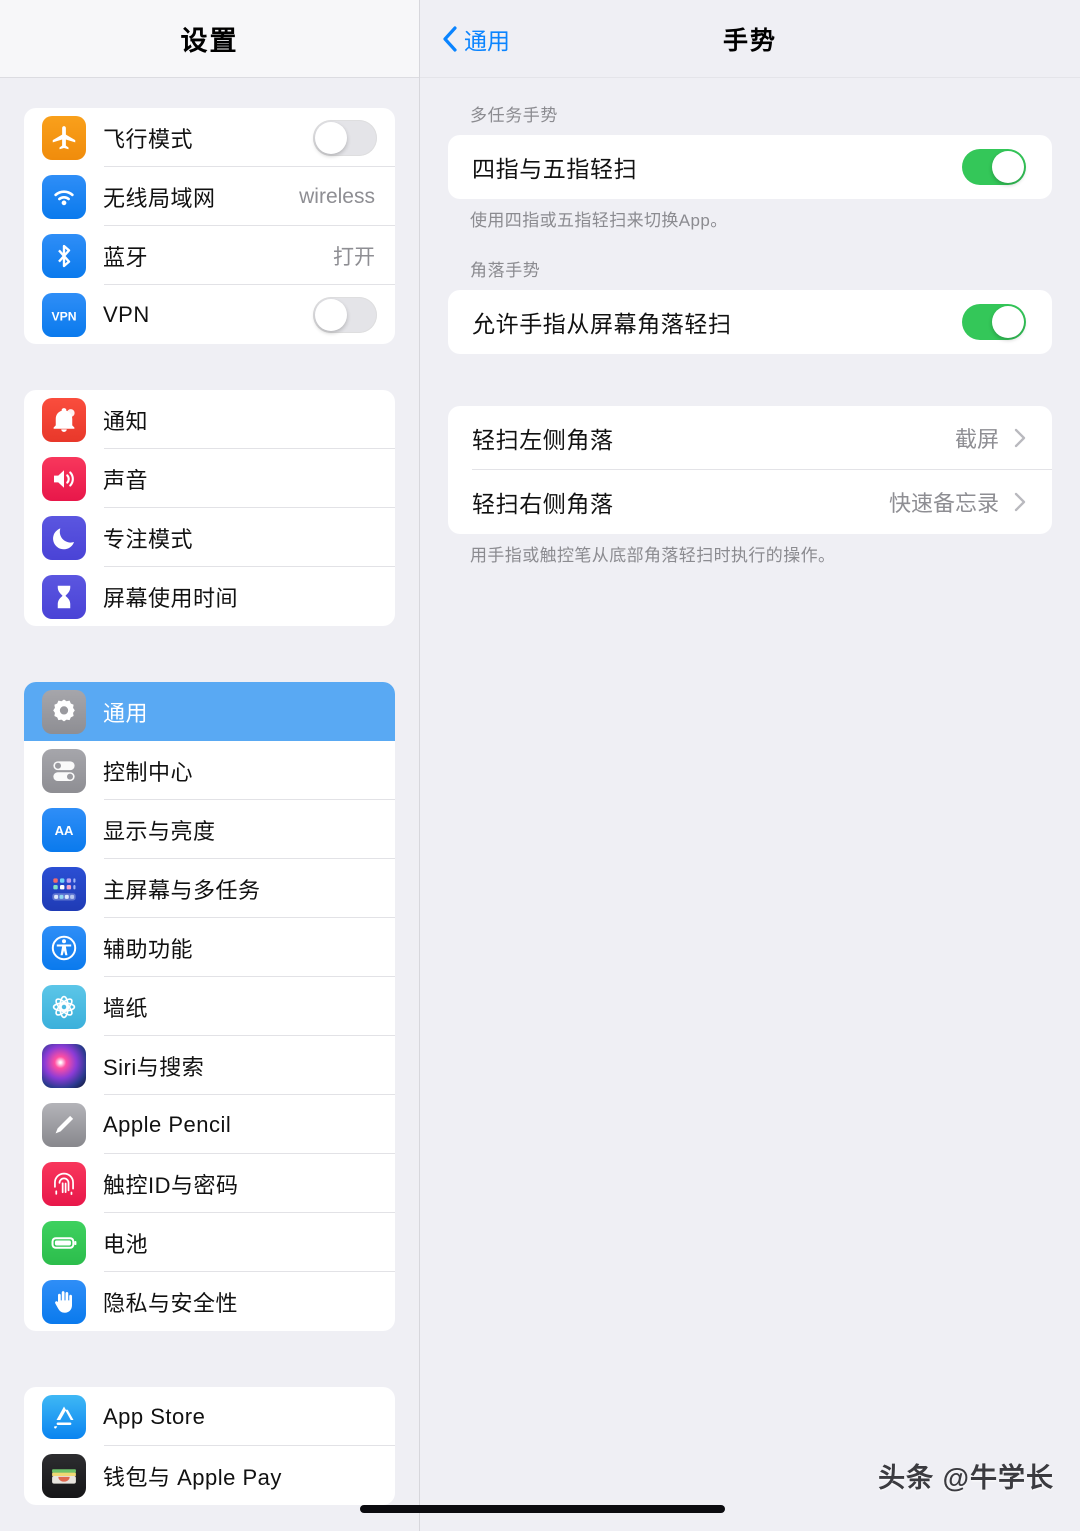  Describe the element at coordinates (976, 439) in the screenshot. I see `row-value: 截屏` at that location.